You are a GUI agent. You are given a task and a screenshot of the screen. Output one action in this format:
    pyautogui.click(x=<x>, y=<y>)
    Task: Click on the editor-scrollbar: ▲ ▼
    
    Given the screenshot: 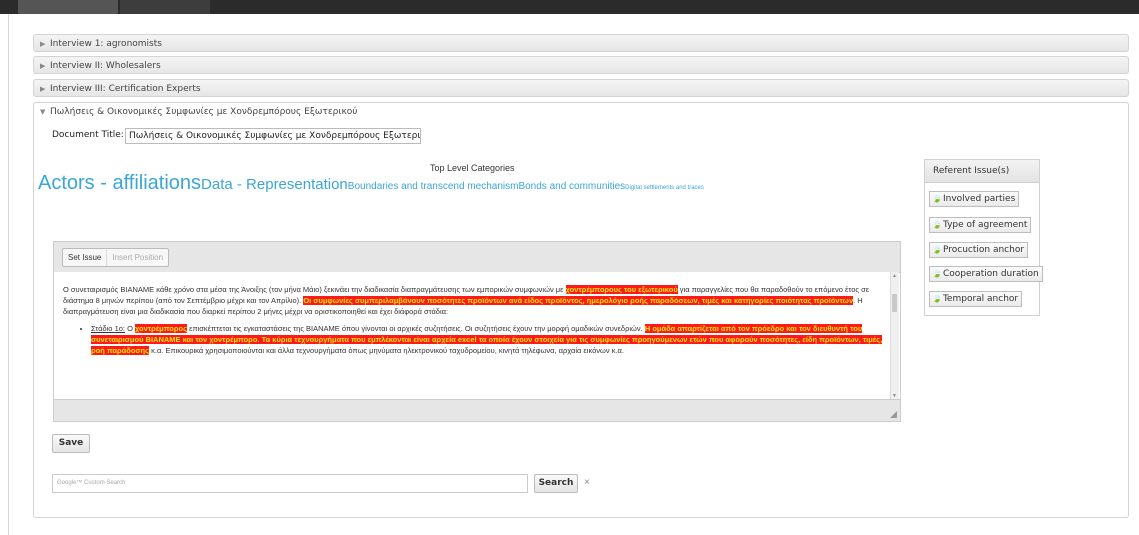 What is the action you would take?
    pyautogui.click(x=894, y=336)
    